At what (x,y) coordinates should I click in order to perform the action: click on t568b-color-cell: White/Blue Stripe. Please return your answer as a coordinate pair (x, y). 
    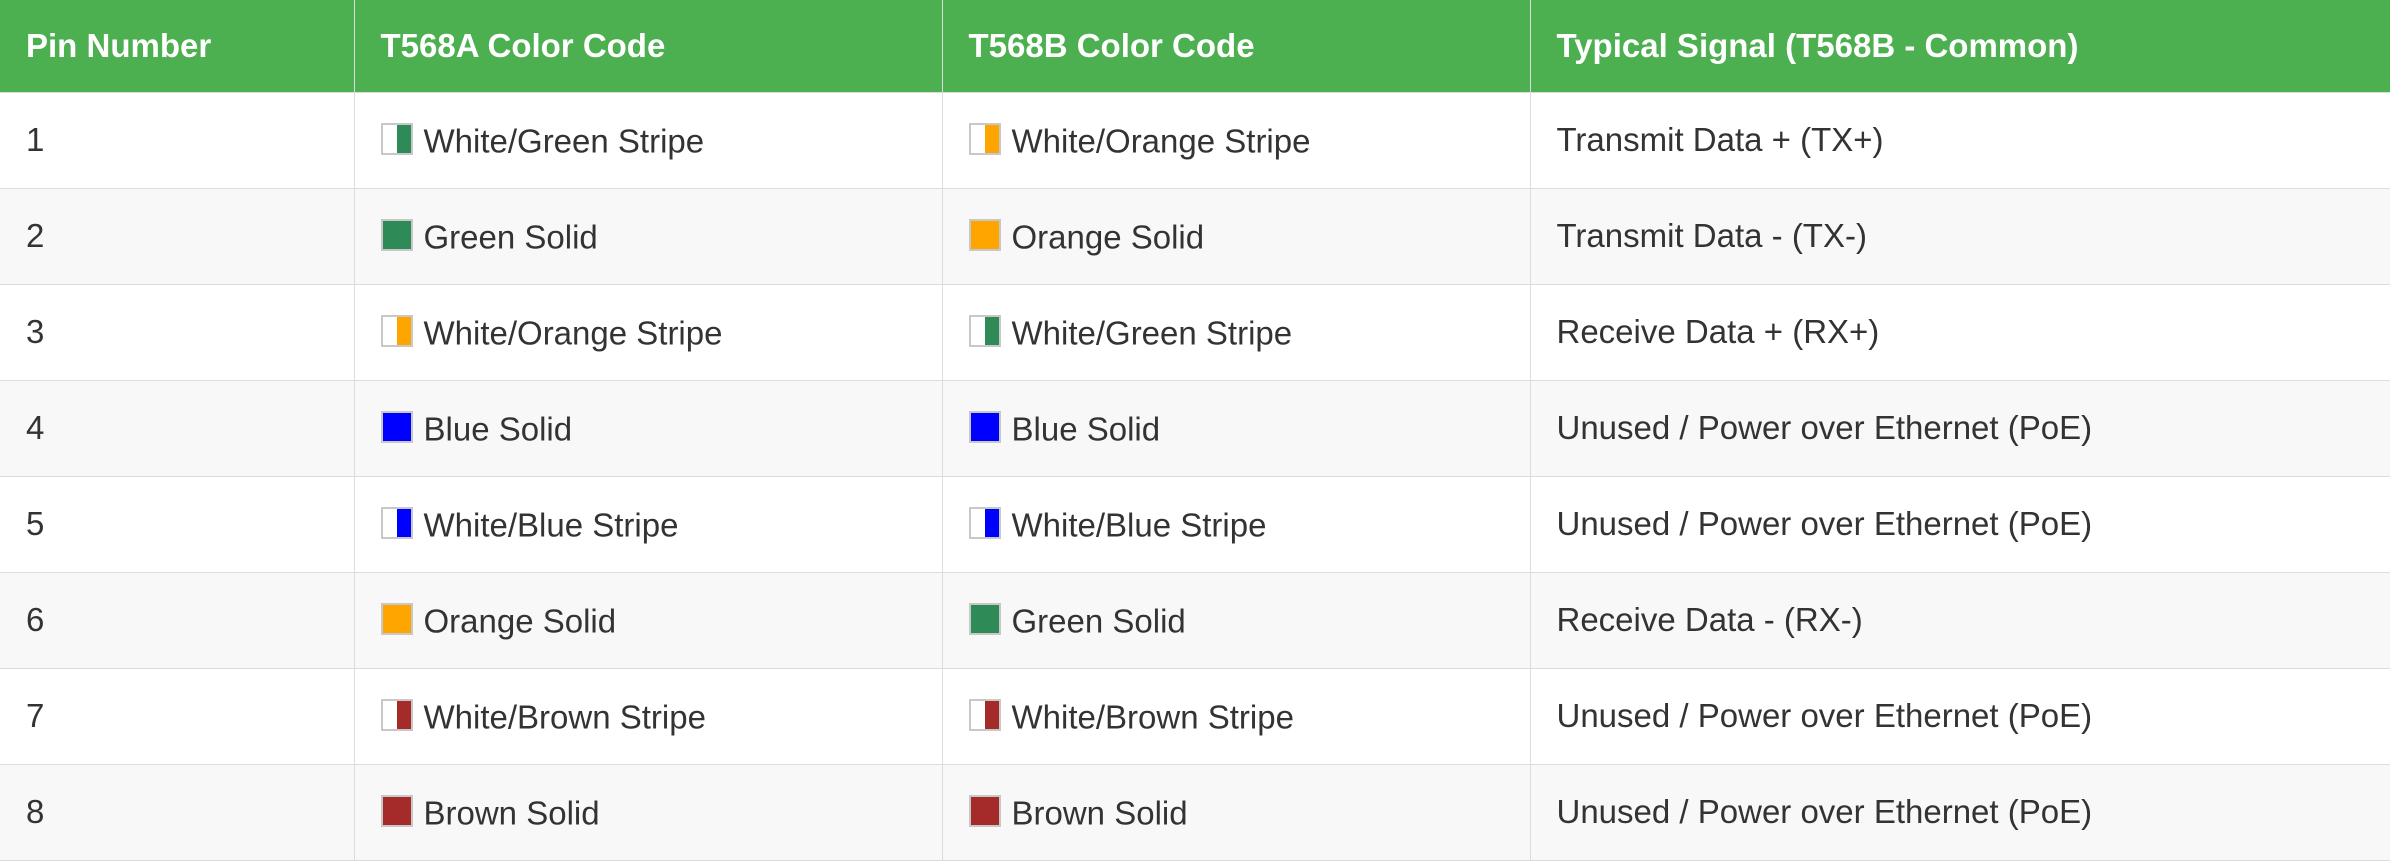
    Looking at the image, I should click on (1236, 524).